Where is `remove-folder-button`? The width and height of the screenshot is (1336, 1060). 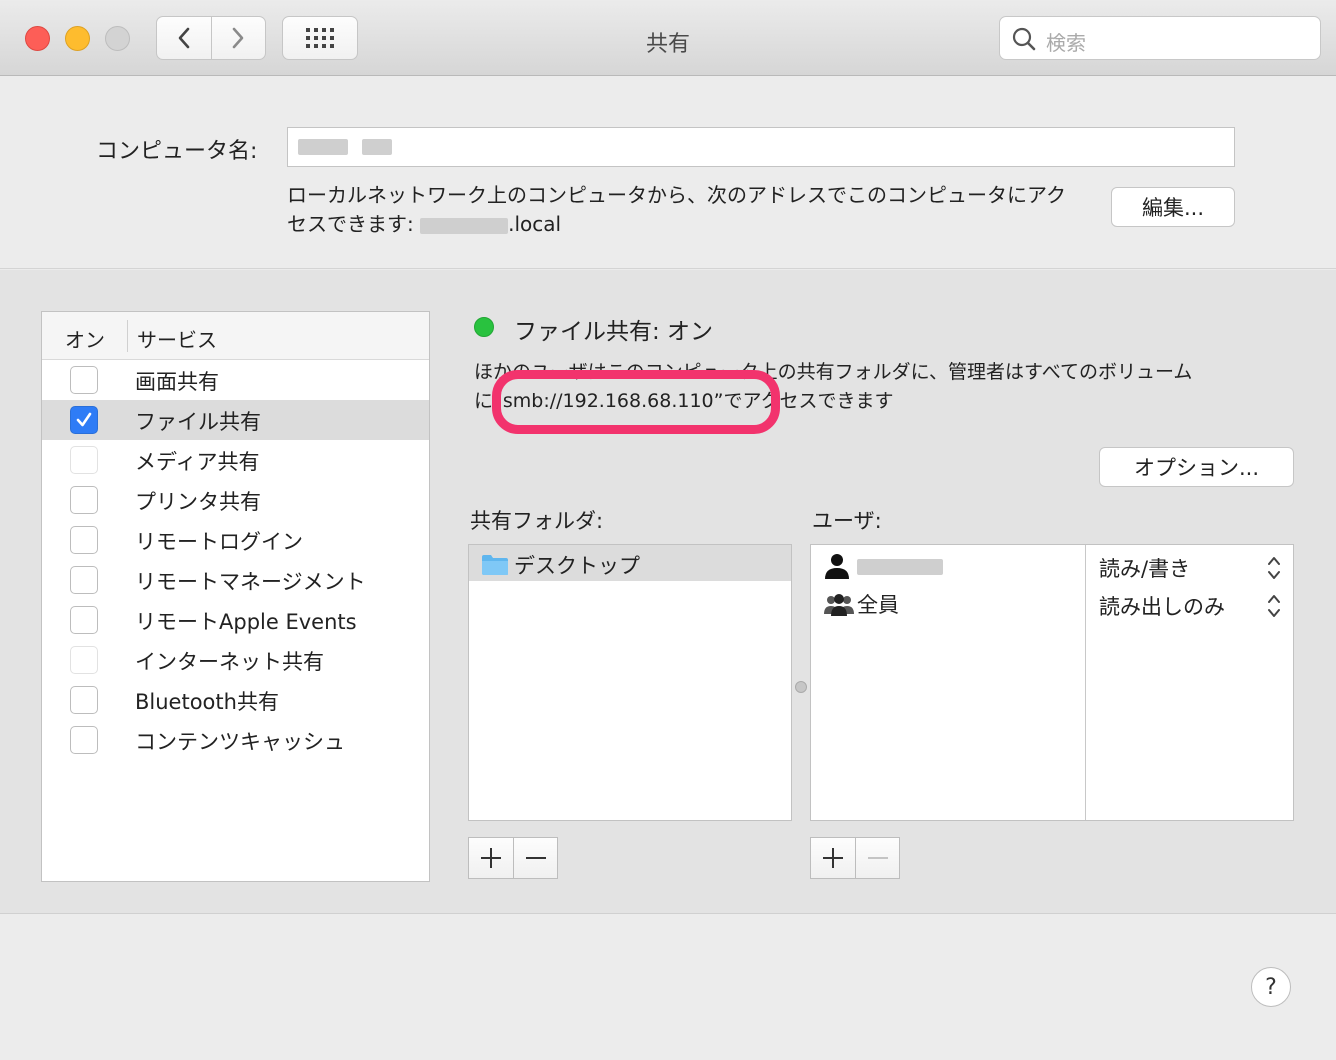 remove-folder-button is located at coordinates (535, 858).